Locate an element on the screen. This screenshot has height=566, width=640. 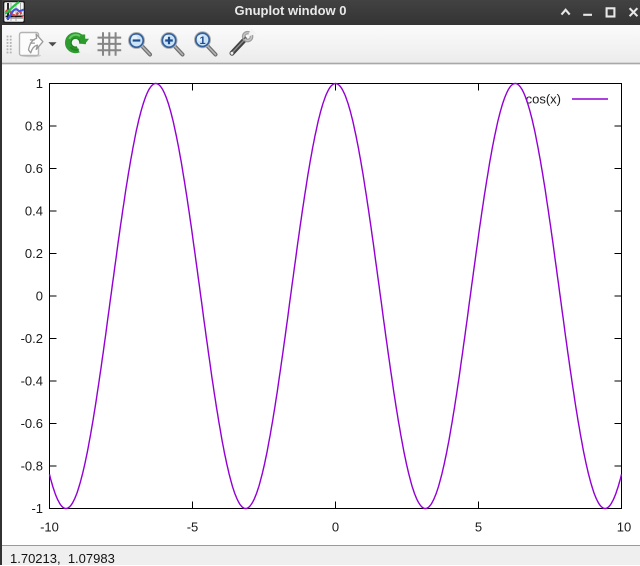
svg-text: cos(x) is located at coordinates (543, 99).